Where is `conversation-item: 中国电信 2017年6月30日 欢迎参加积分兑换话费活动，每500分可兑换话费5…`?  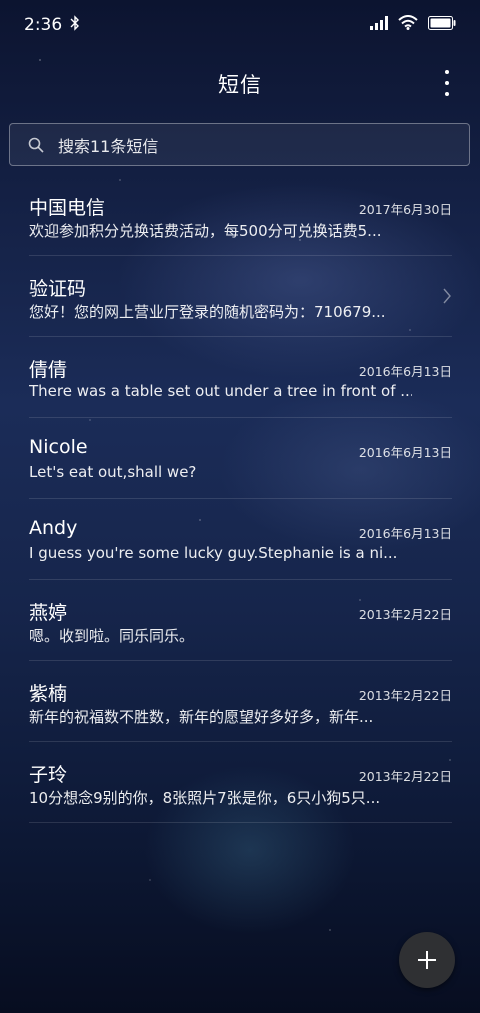 conversation-item: 中国电信 2017年6月30日 欢迎参加积分兑换话费活动，每500分可兑换话费5… is located at coordinates (240, 215).